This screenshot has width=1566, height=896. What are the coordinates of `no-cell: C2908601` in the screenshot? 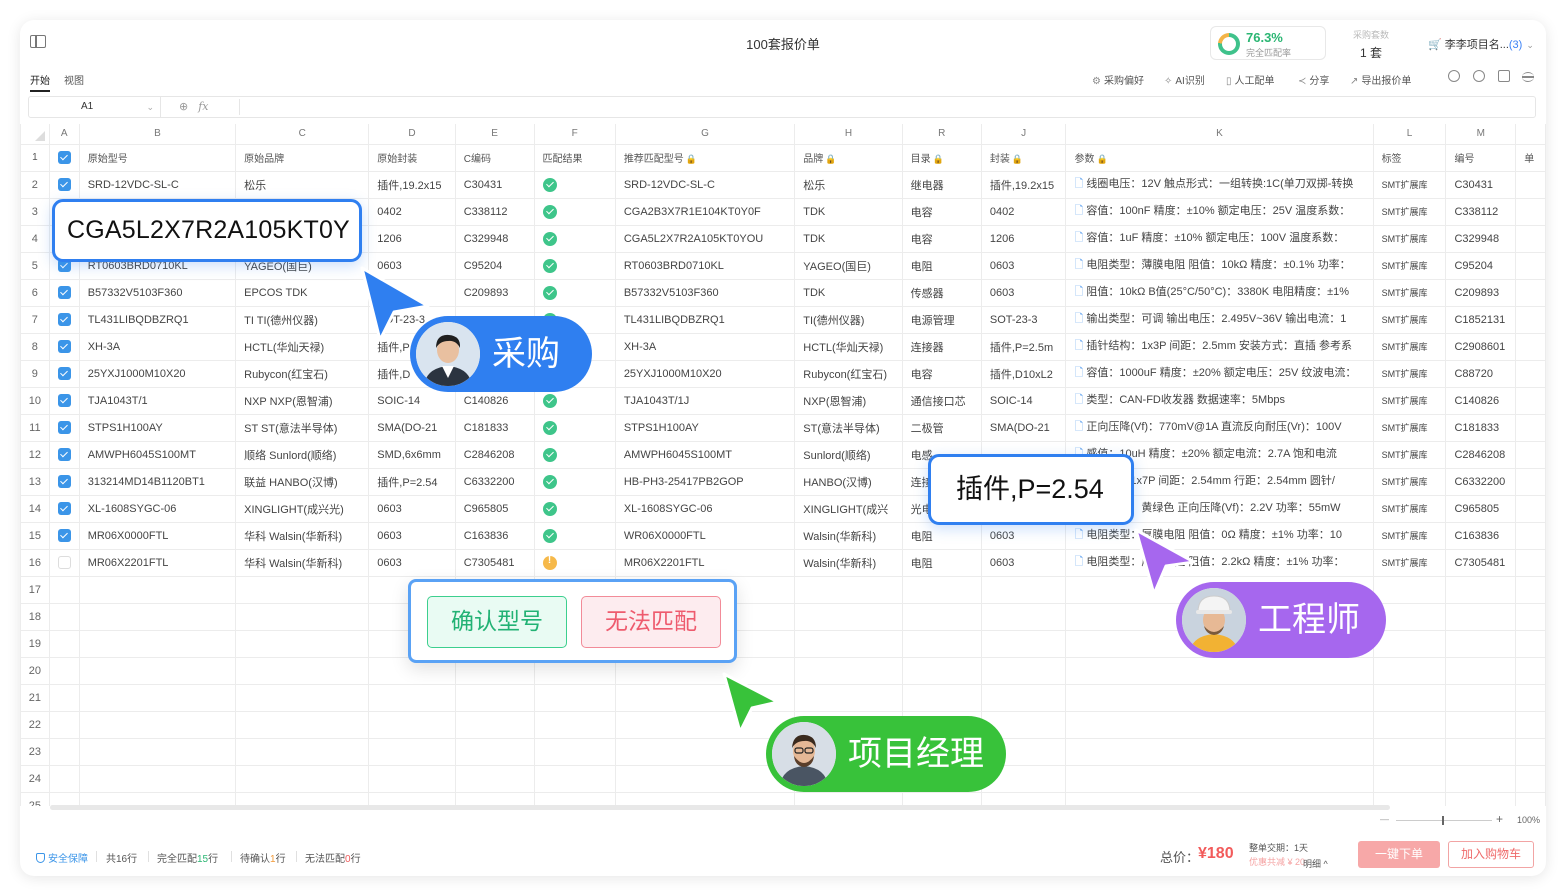 It's located at (1481, 346).